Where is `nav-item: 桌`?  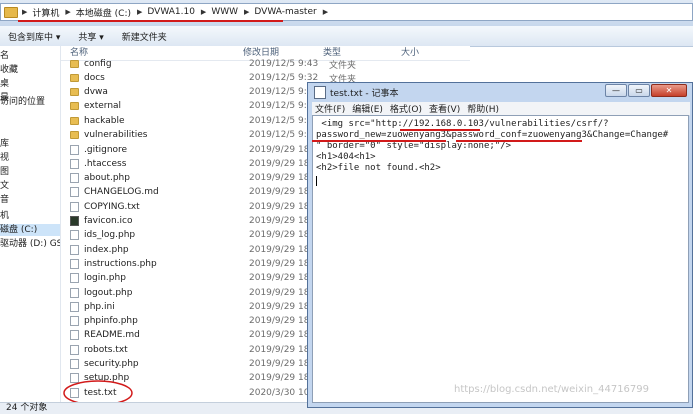 nav-item: 桌 is located at coordinates (4, 84).